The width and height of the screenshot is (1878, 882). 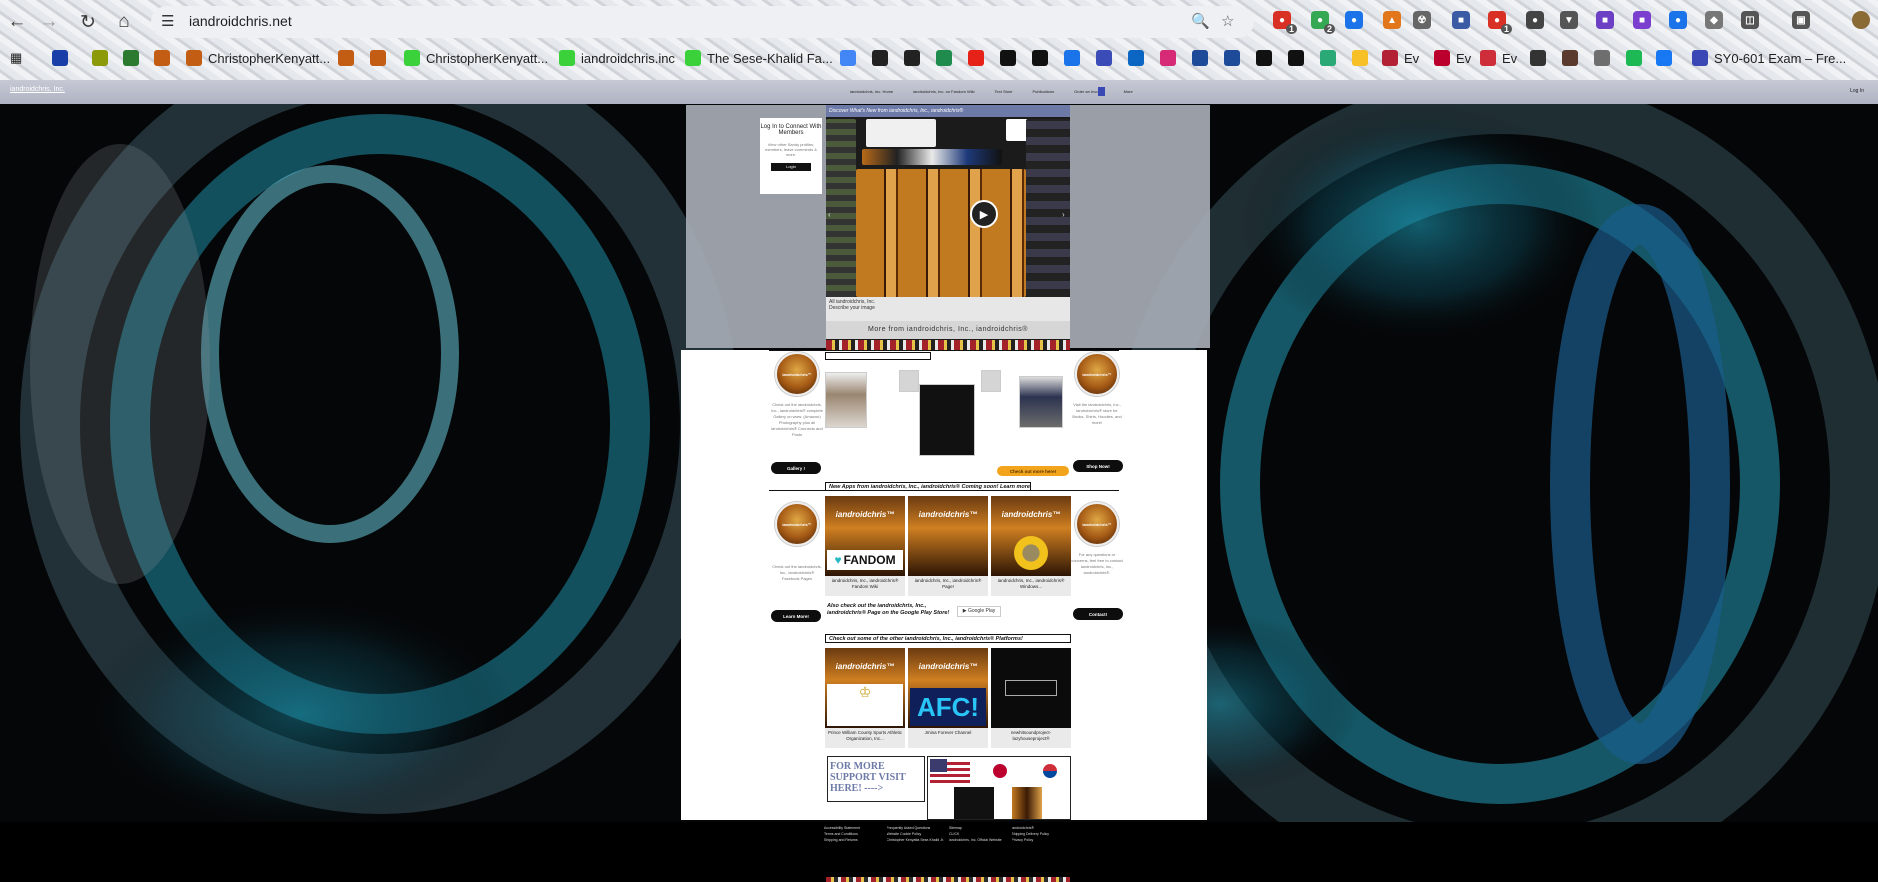 What do you see at coordinates (1200, 21) in the screenshot?
I see `zoom-icon: 🔍` at bounding box center [1200, 21].